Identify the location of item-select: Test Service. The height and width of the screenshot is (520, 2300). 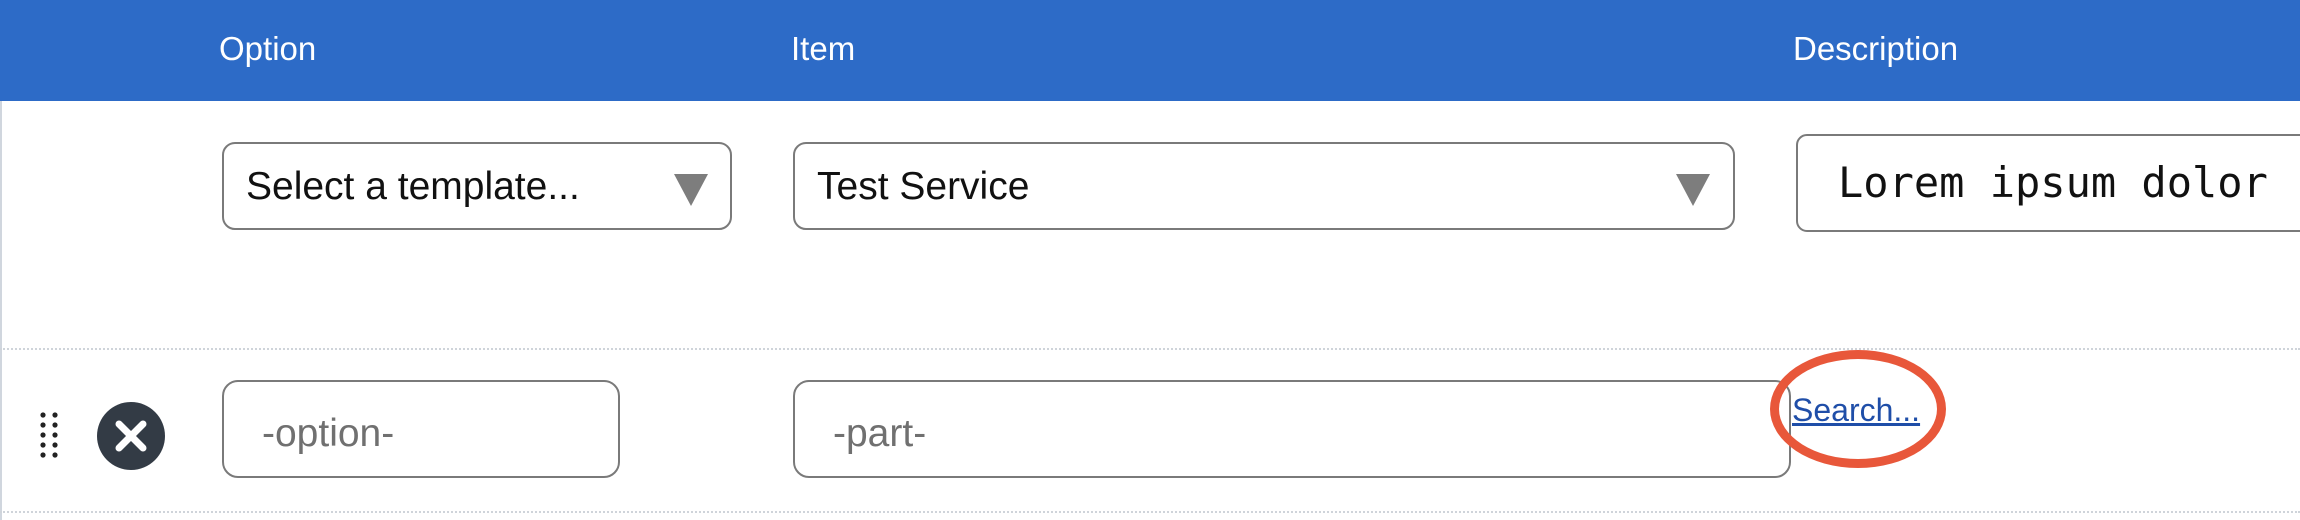
(1264, 186).